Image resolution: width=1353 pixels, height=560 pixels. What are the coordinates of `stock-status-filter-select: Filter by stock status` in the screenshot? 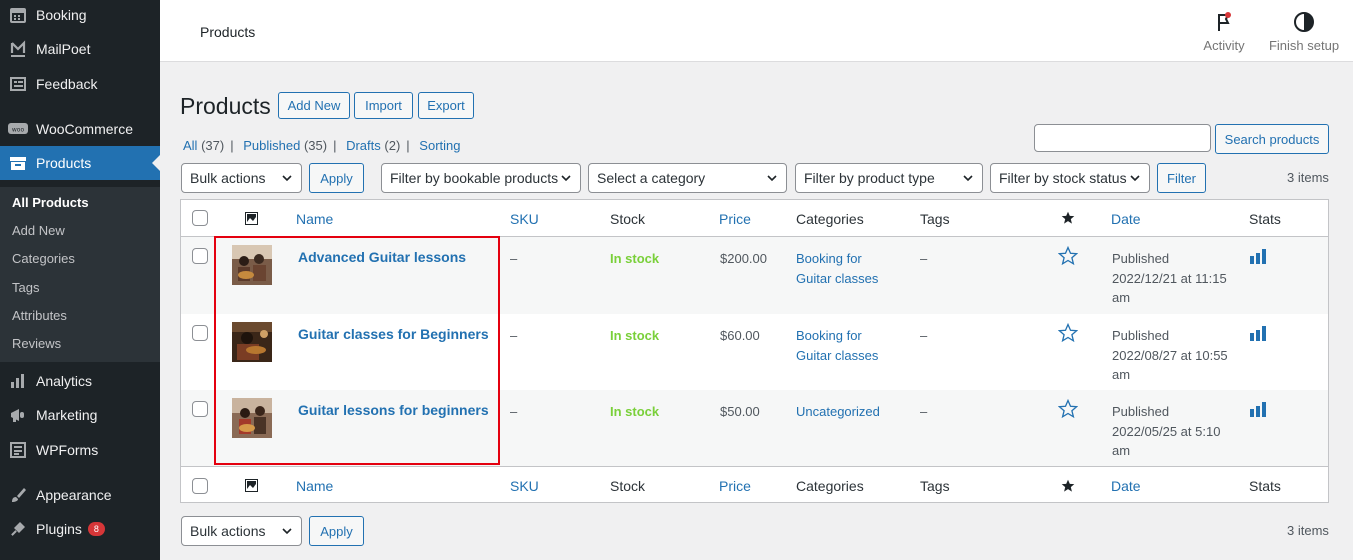 It's located at (1070, 178).